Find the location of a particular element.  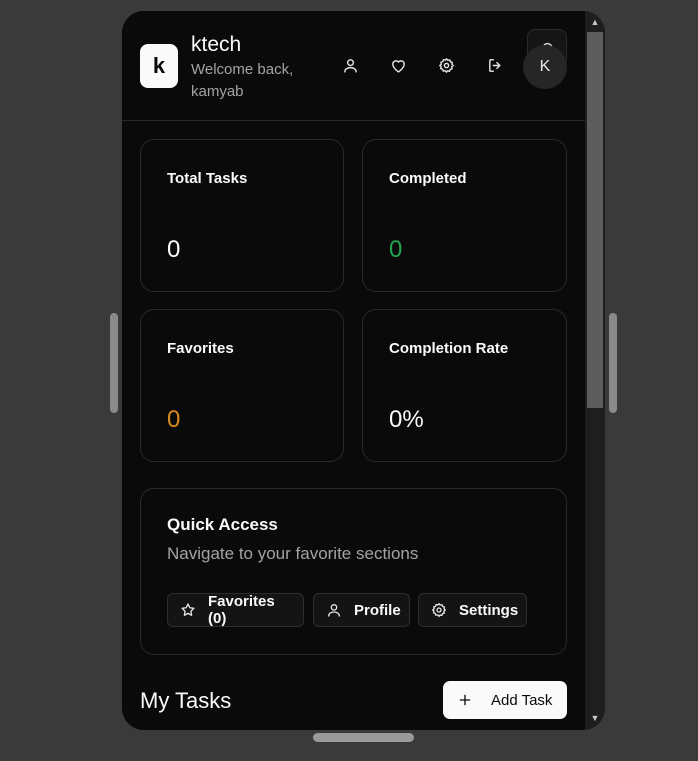

avatar: K is located at coordinates (545, 67).